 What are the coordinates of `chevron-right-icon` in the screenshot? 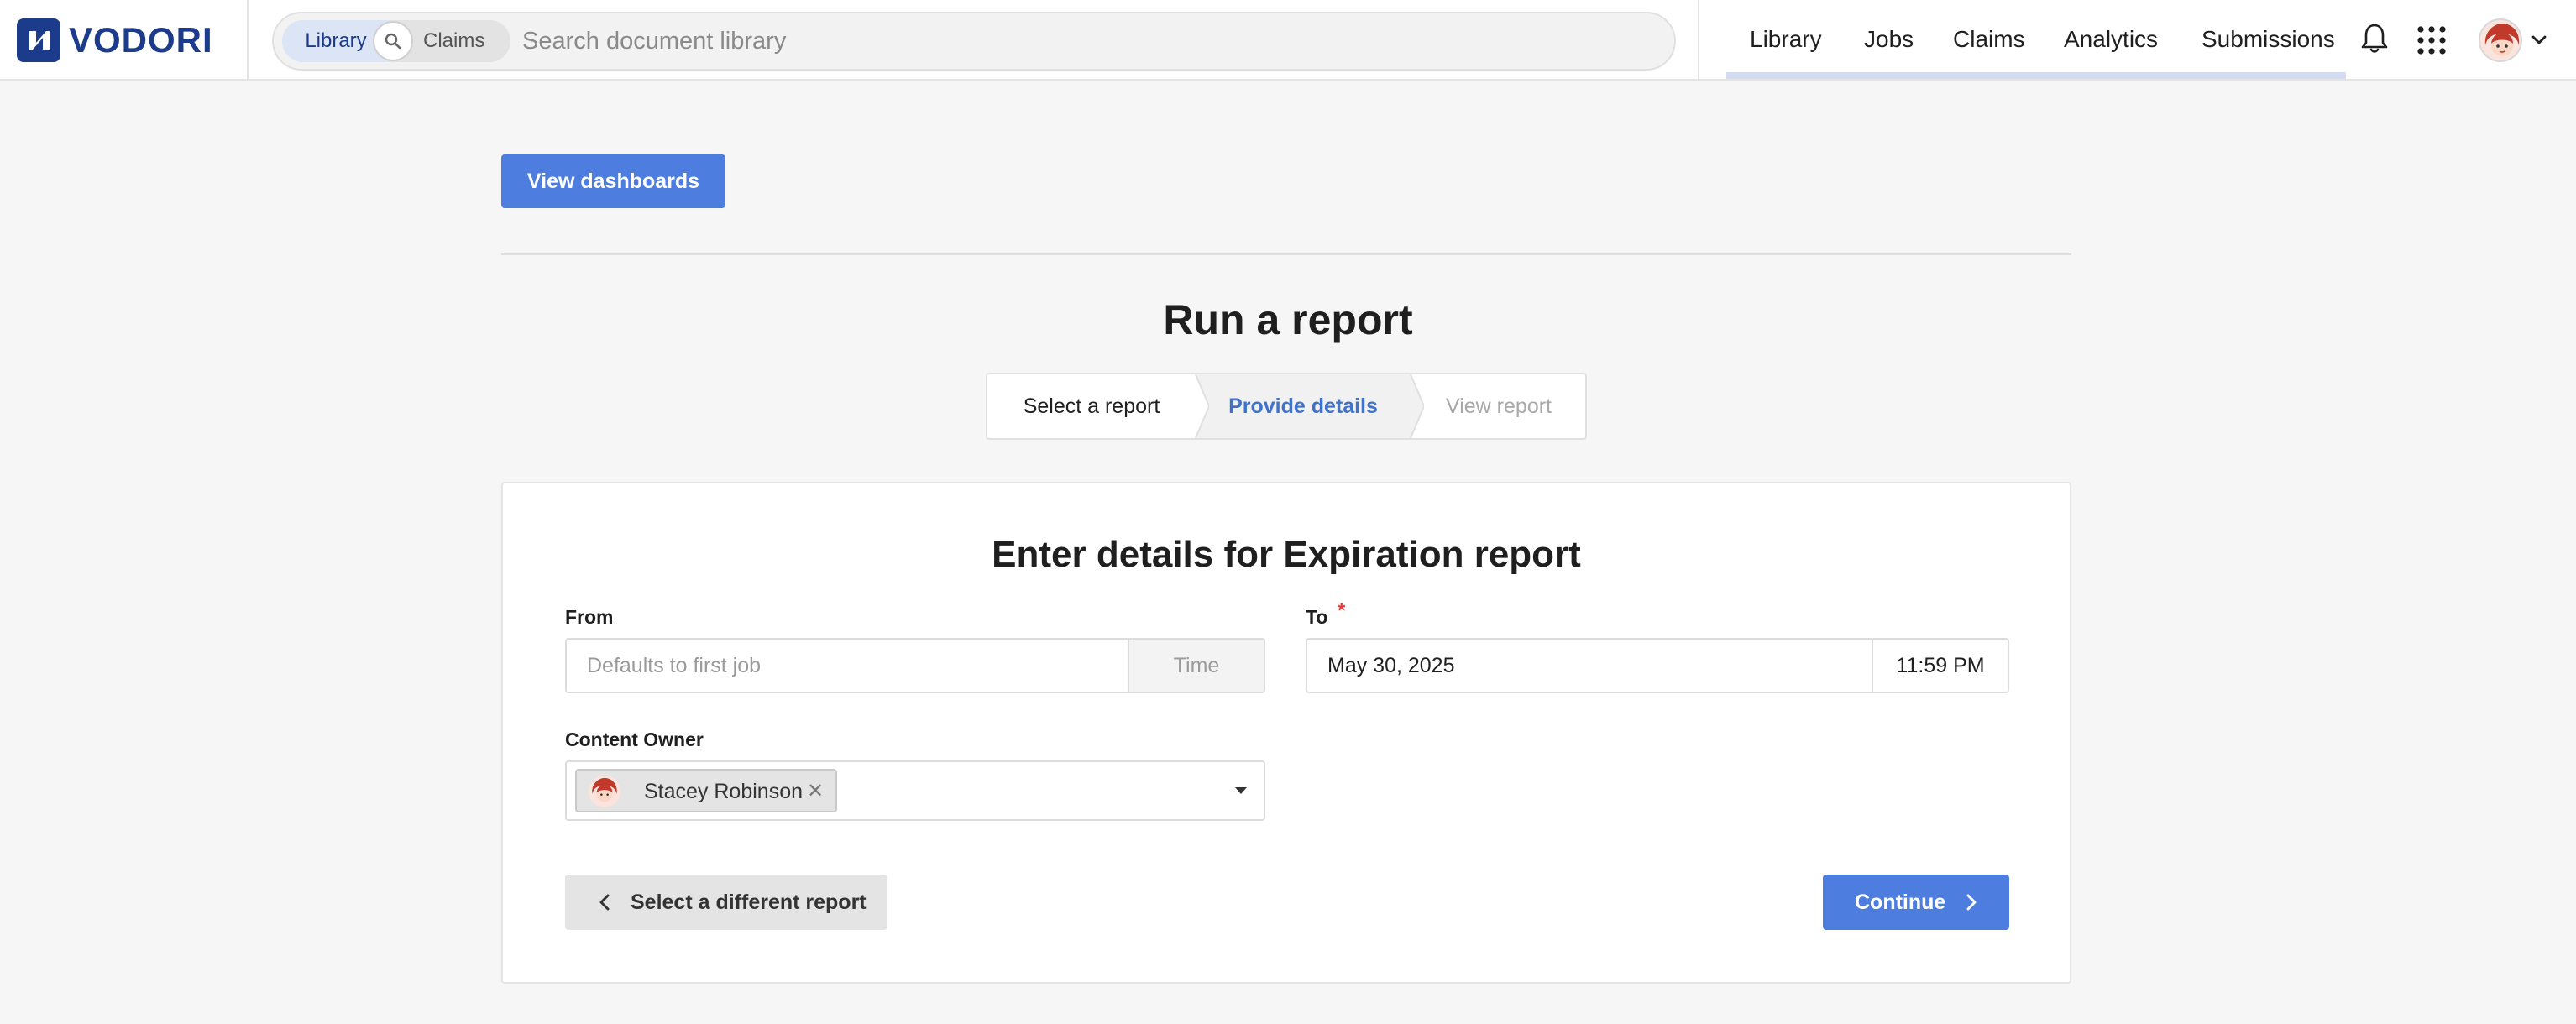 It's located at (1972, 902).